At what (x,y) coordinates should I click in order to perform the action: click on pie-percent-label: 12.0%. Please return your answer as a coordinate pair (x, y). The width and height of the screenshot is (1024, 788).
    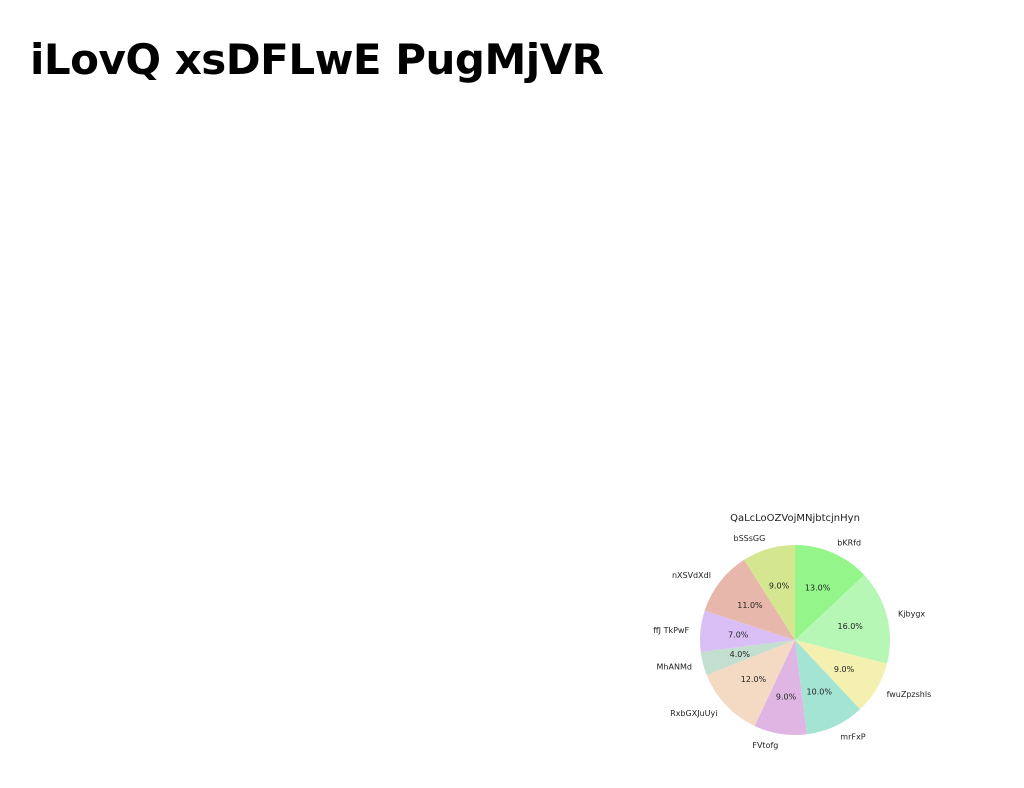
    Looking at the image, I should click on (754, 679).